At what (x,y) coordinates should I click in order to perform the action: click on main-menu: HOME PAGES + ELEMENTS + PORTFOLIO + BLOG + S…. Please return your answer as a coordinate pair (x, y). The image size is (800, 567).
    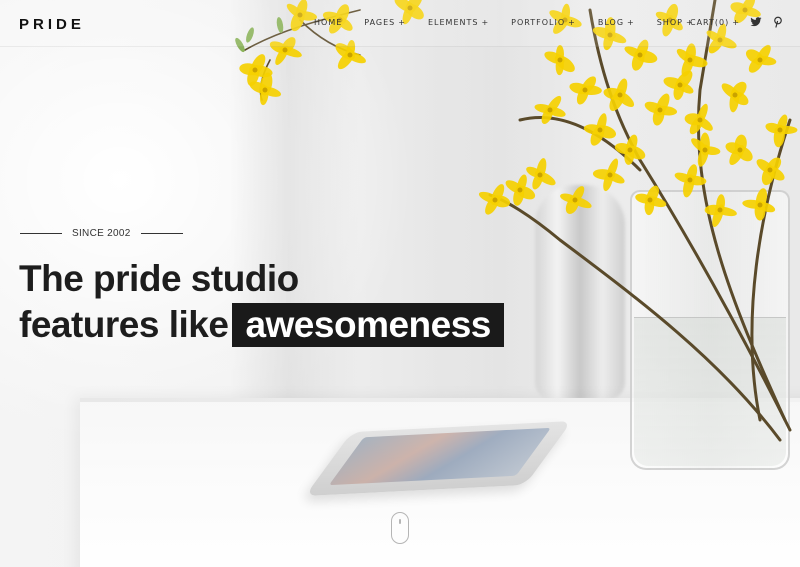
    Looking at the image, I should click on (504, 22).